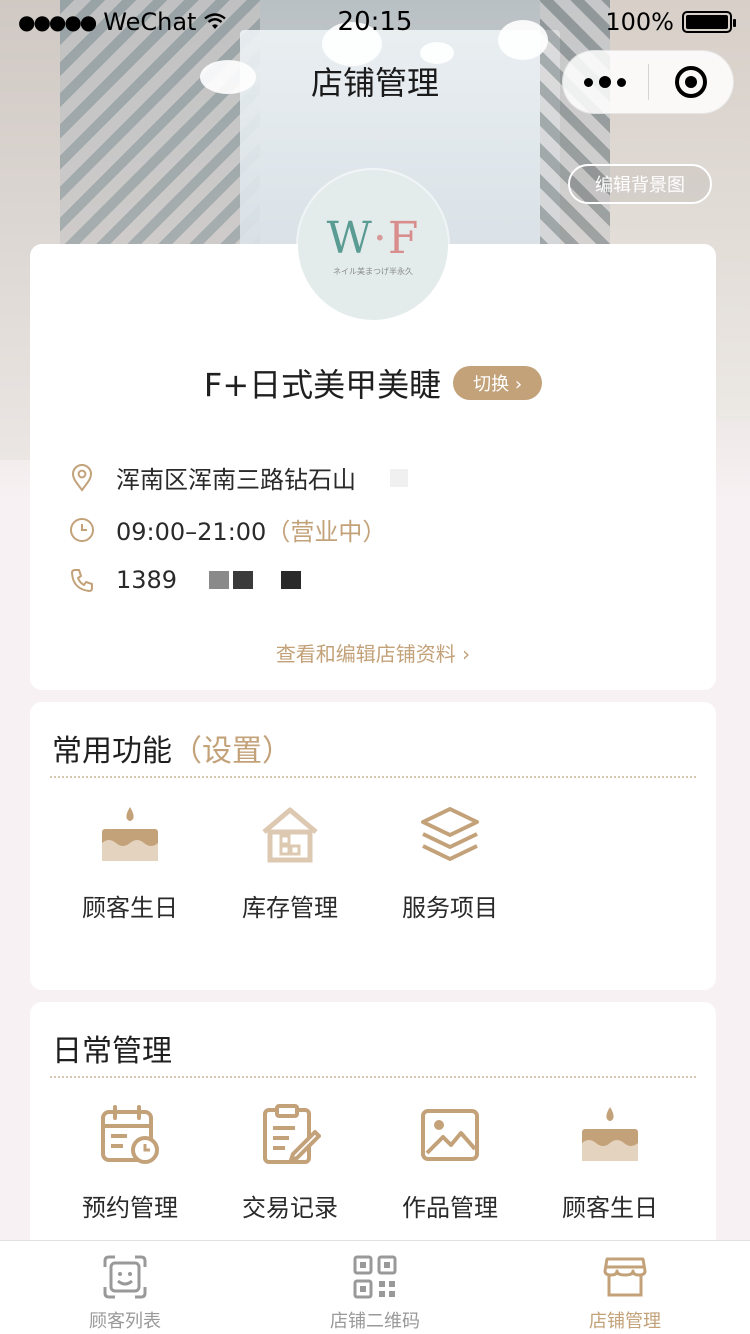  Describe the element at coordinates (375, 1321) in the screenshot. I see `tab-label: 店铺二维码` at that location.